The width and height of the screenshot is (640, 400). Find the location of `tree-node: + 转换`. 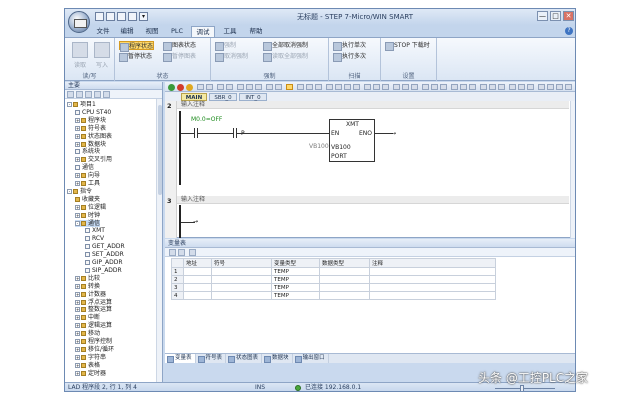

tree-node: + 转换 is located at coordinates (87, 286).